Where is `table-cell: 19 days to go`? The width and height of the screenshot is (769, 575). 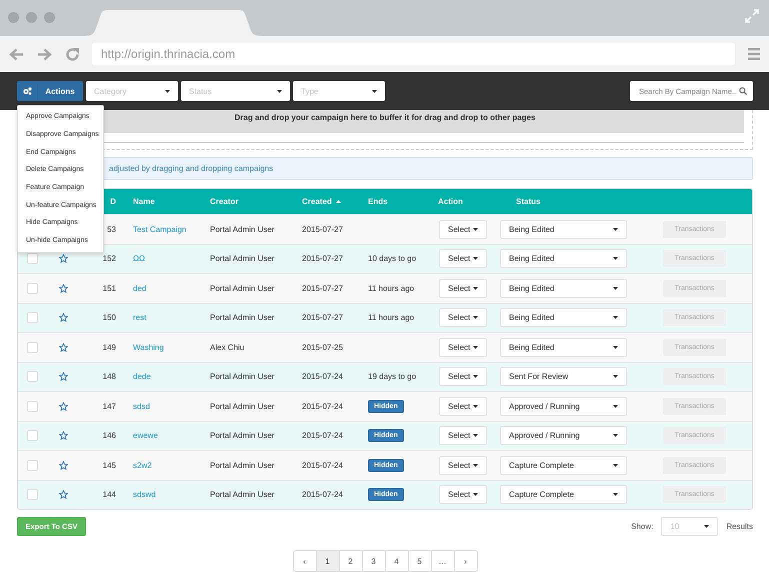 table-cell: 19 days to go is located at coordinates (392, 377).